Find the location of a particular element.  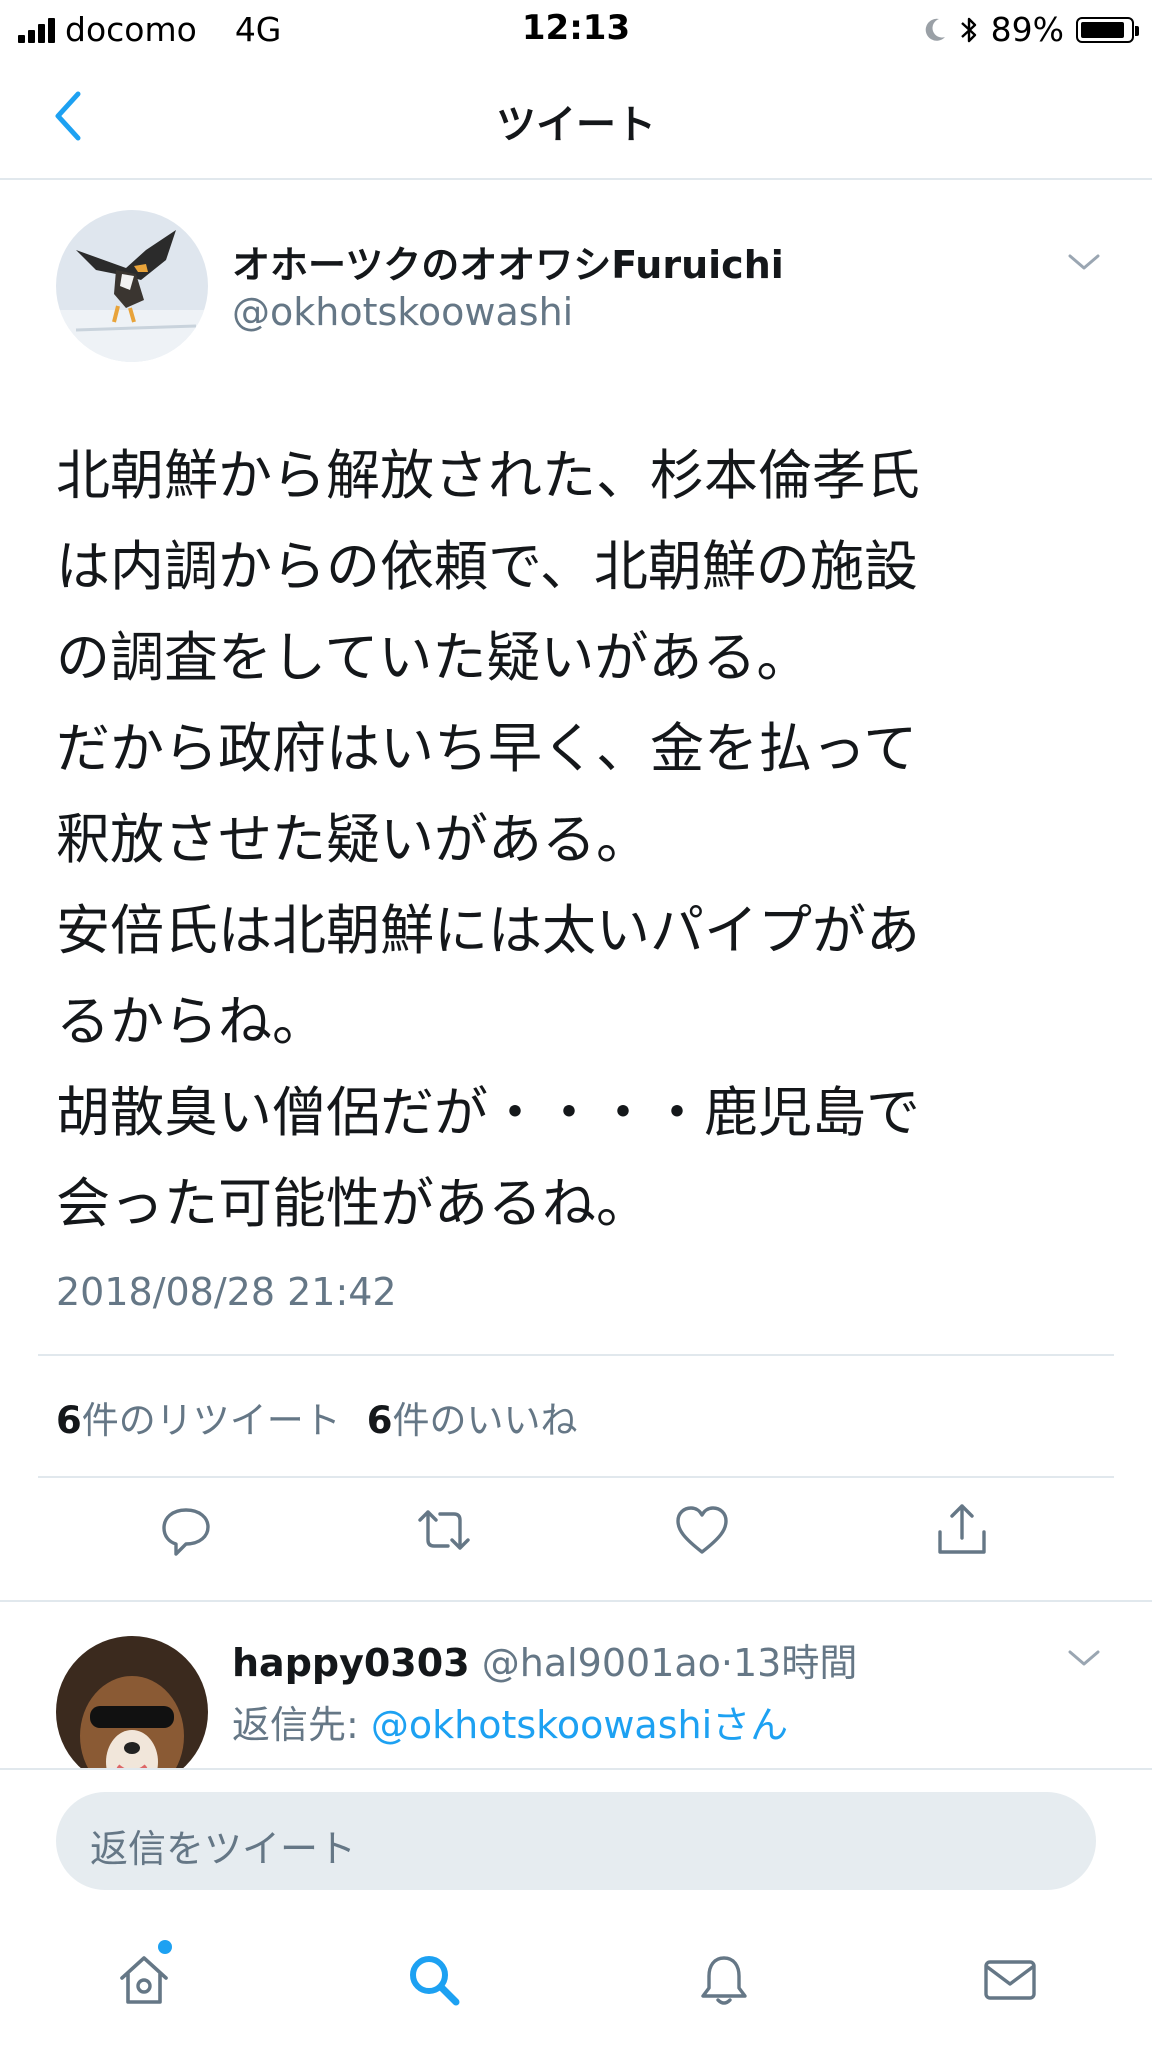

retweet-count: 6 is located at coordinates (69, 1420).